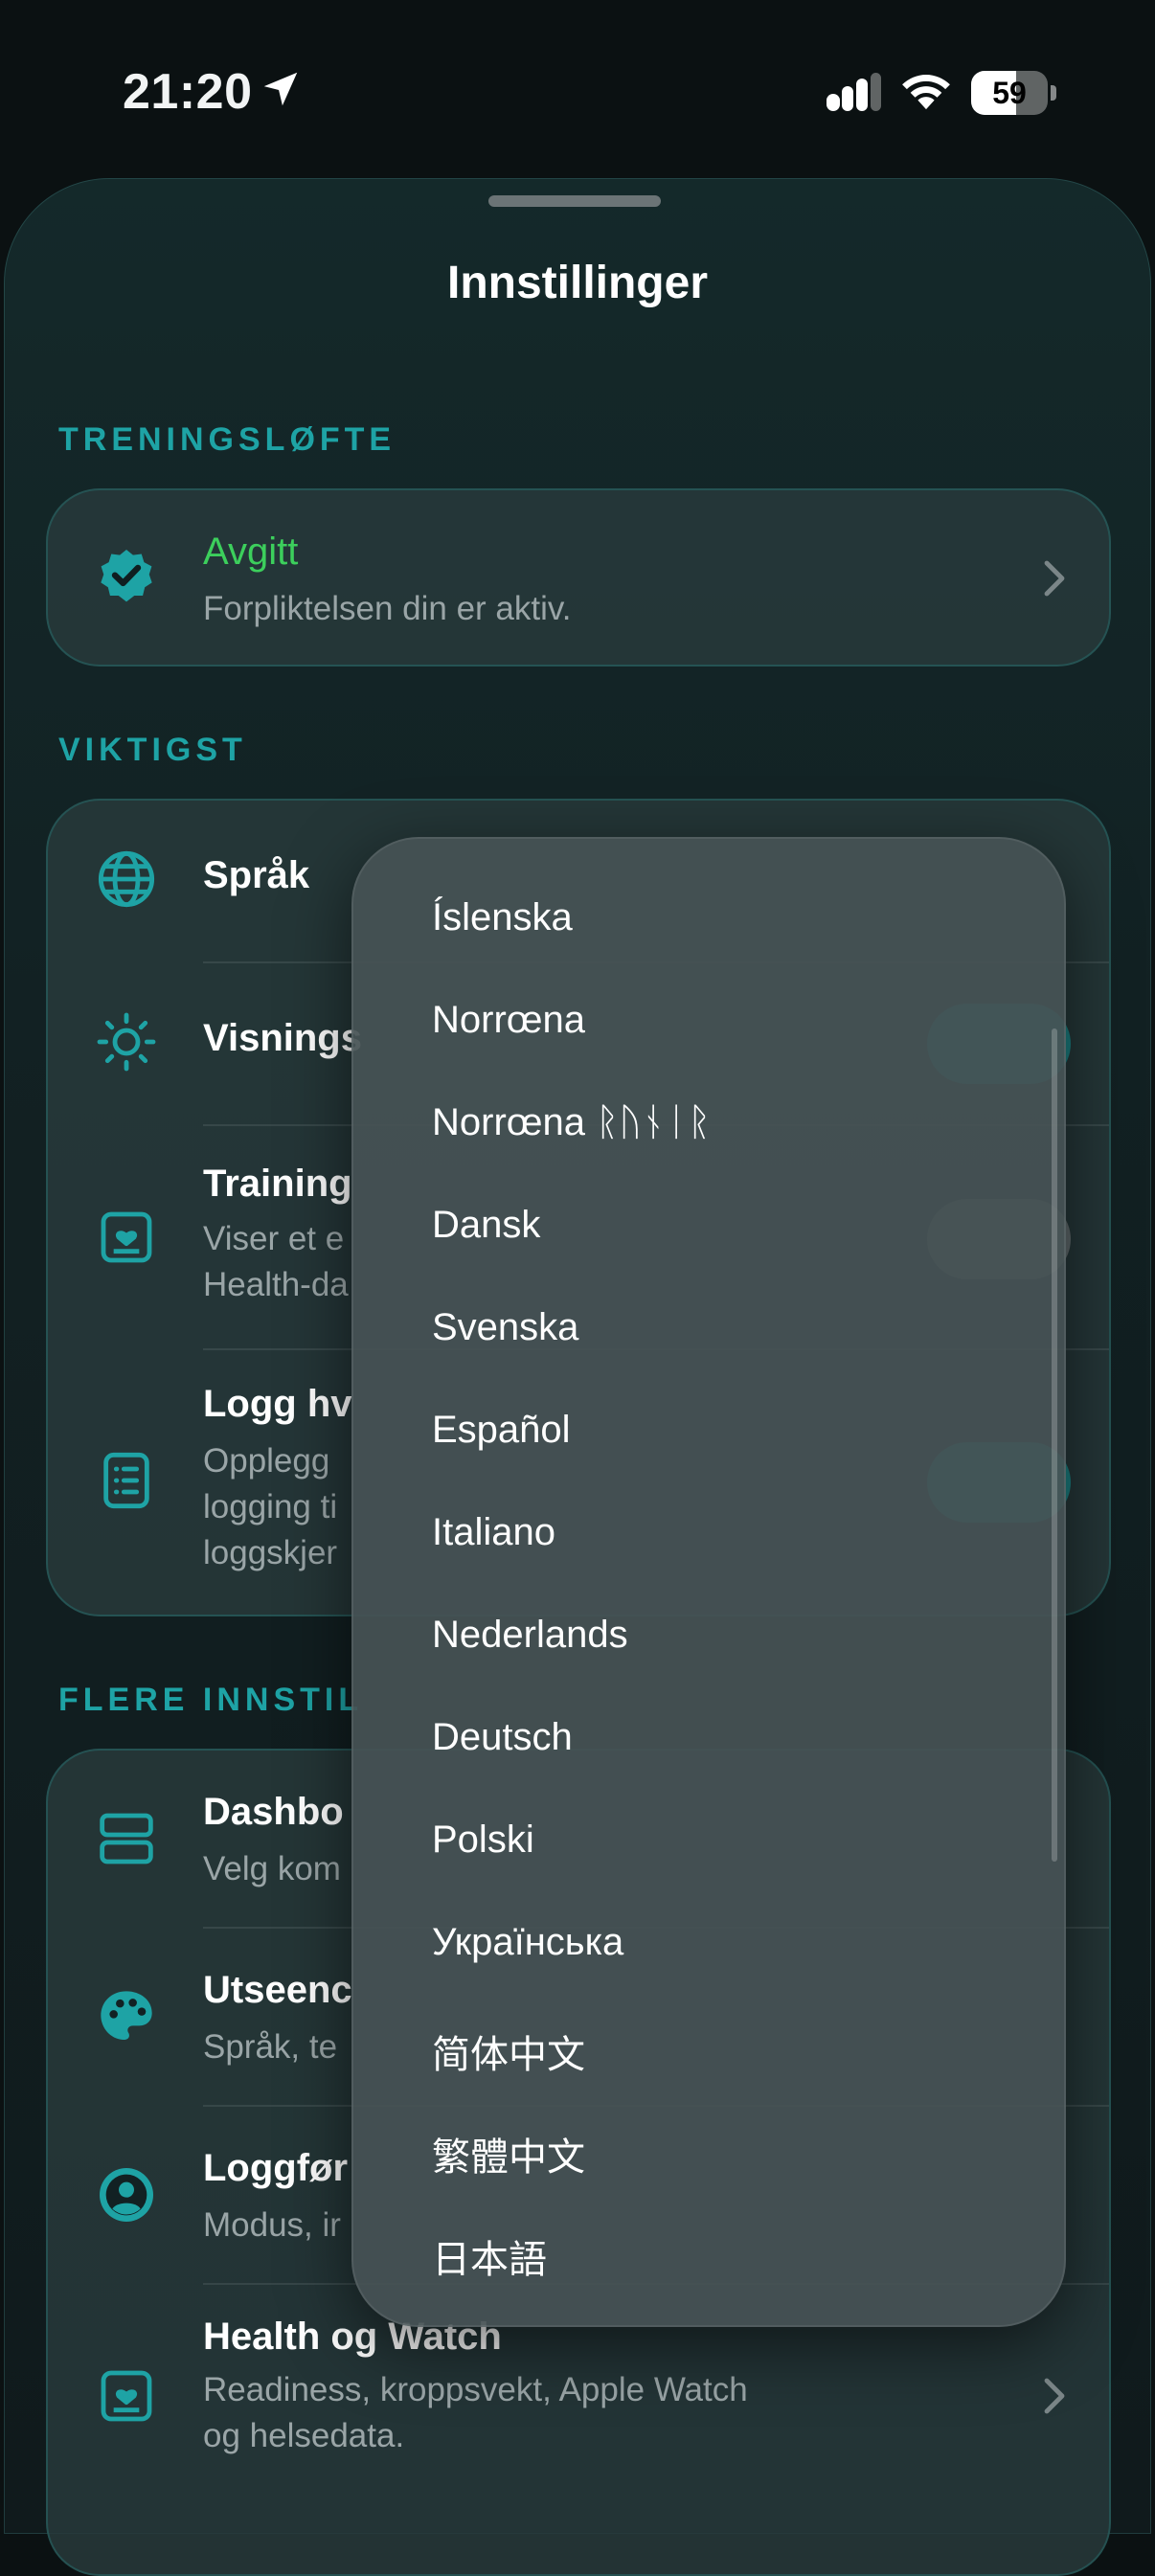  I want to click on battery-indicator: 59, so click(1014, 93).